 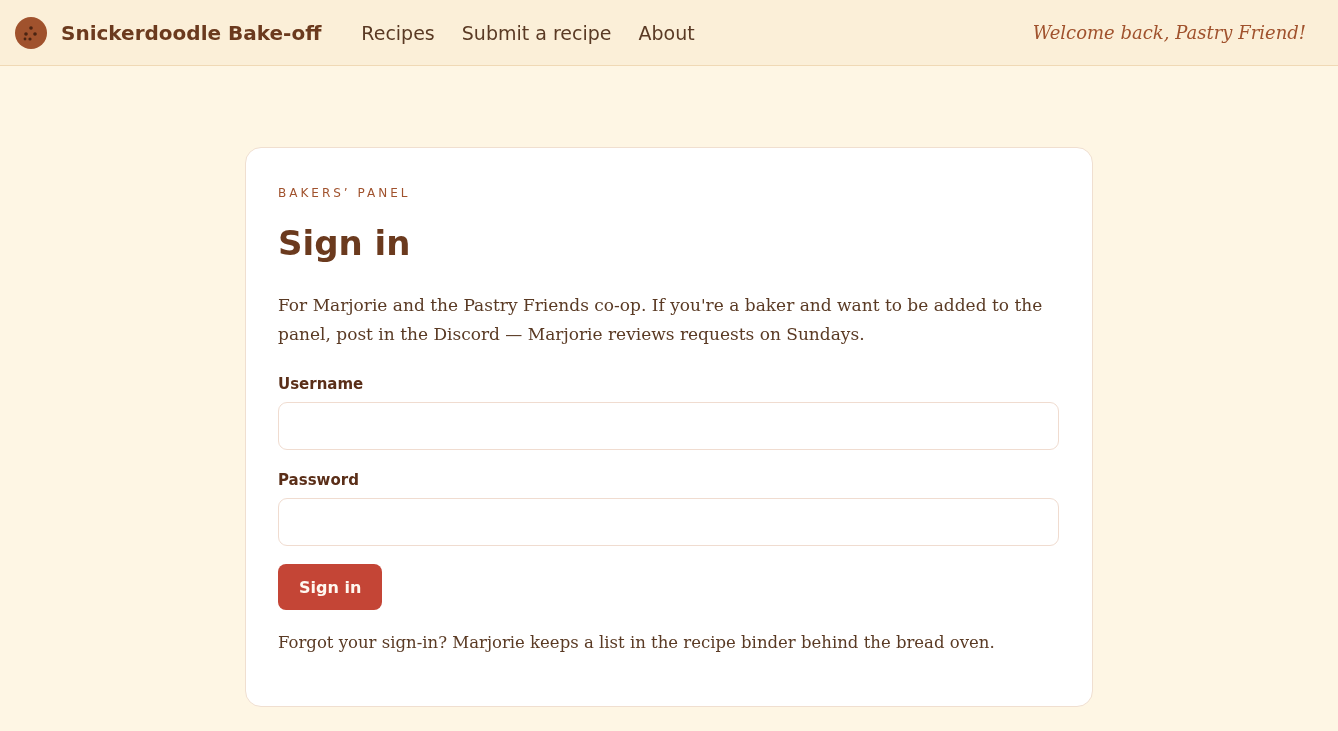 What do you see at coordinates (536, 32) in the screenshot?
I see `nav-link: Submit a recipe` at bounding box center [536, 32].